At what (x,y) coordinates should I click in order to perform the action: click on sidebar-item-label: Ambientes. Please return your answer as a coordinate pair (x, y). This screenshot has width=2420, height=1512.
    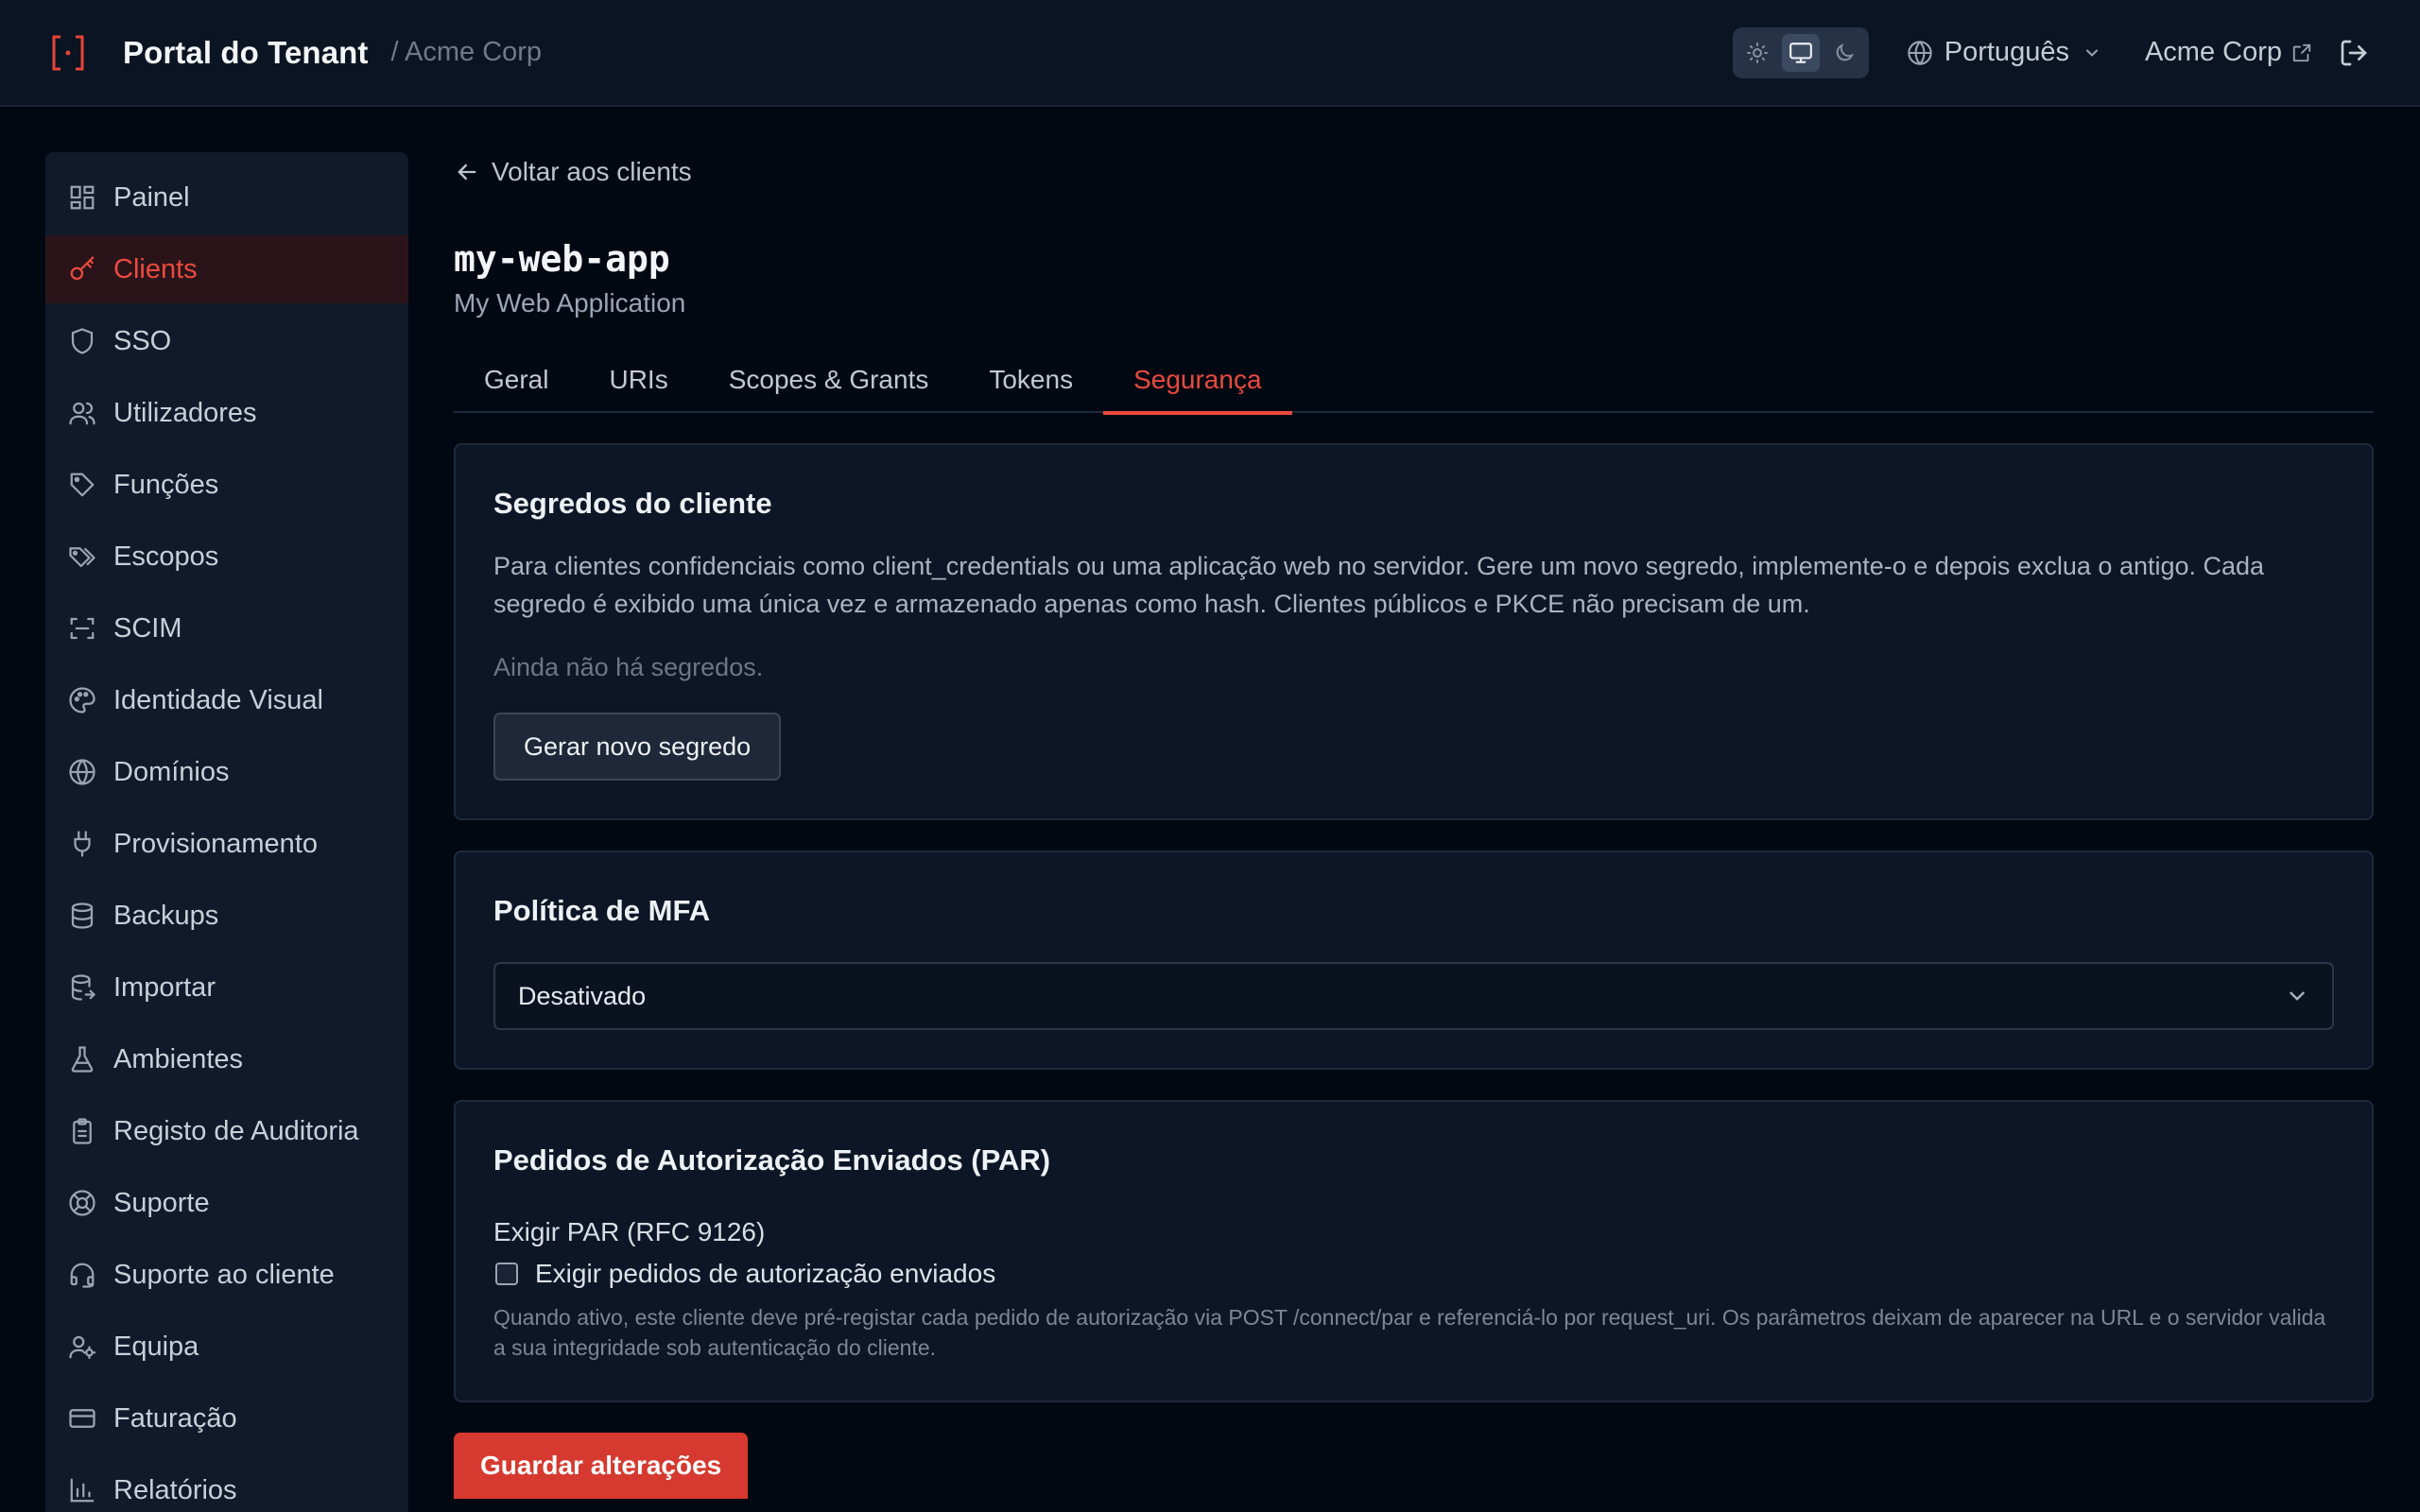
    Looking at the image, I should click on (178, 1058).